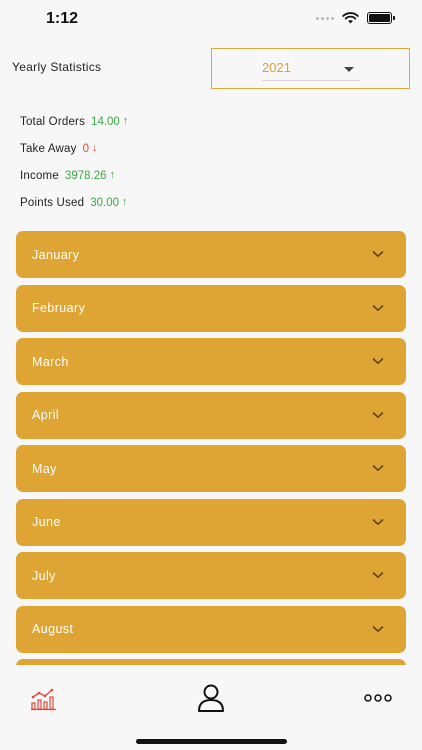 This screenshot has height=750, width=422. What do you see at coordinates (211, 468) in the screenshot?
I see `month-item-may: May` at bounding box center [211, 468].